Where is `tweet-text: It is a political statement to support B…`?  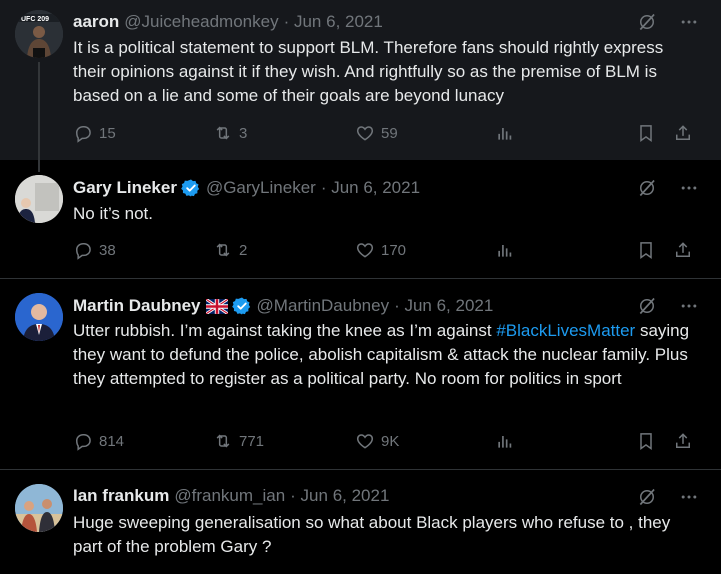
tweet-text: It is a political statement to support B… is located at coordinates (368, 71).